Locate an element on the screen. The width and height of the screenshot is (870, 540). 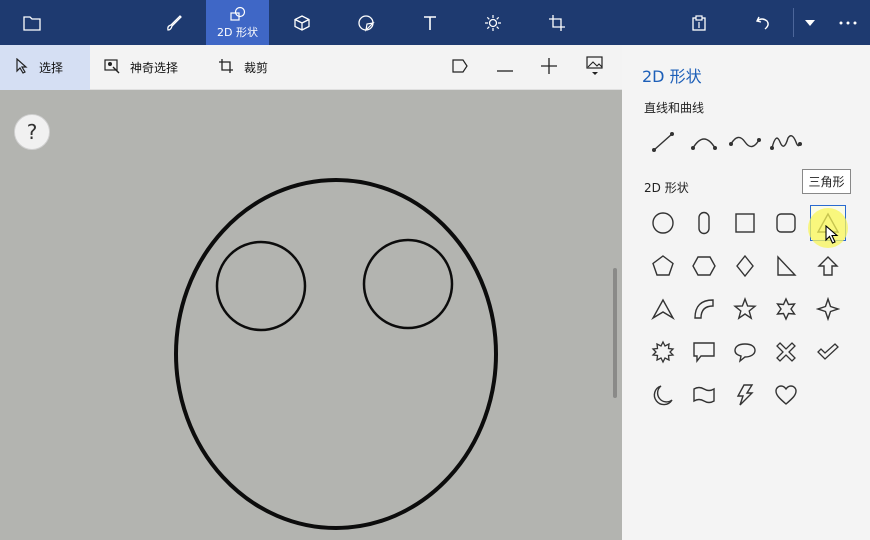
capsule-icon is located at coordinates (704, 223).